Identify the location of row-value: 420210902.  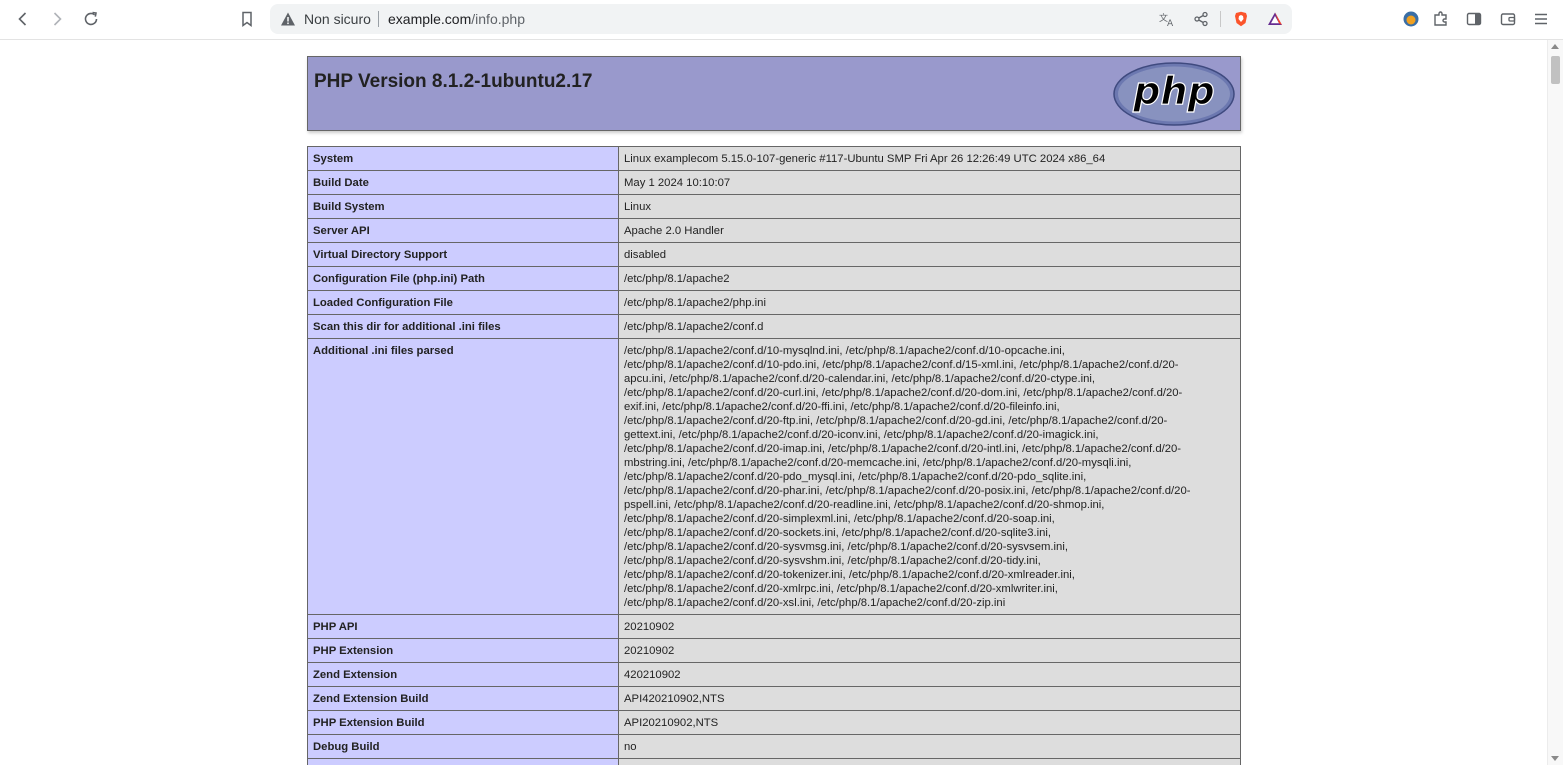
(929, 674).